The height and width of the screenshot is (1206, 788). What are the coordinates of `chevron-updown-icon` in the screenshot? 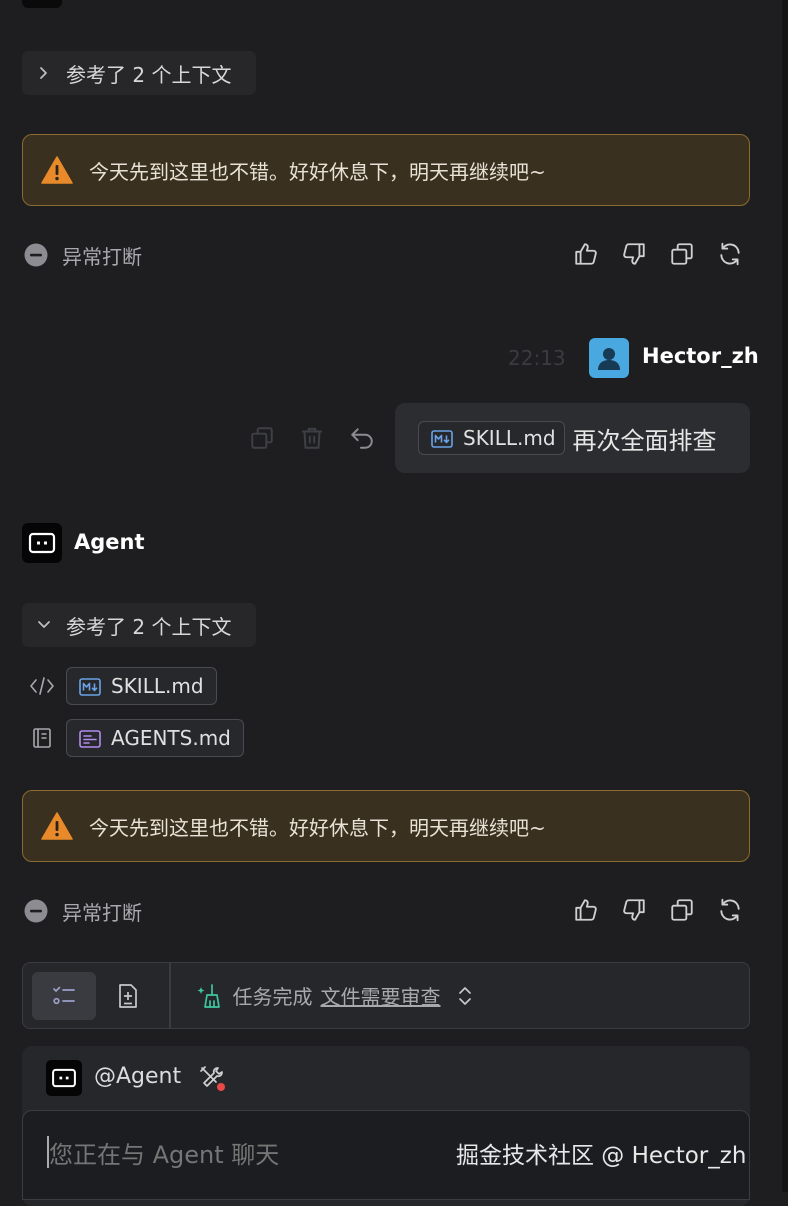 It's located at (465, 996).